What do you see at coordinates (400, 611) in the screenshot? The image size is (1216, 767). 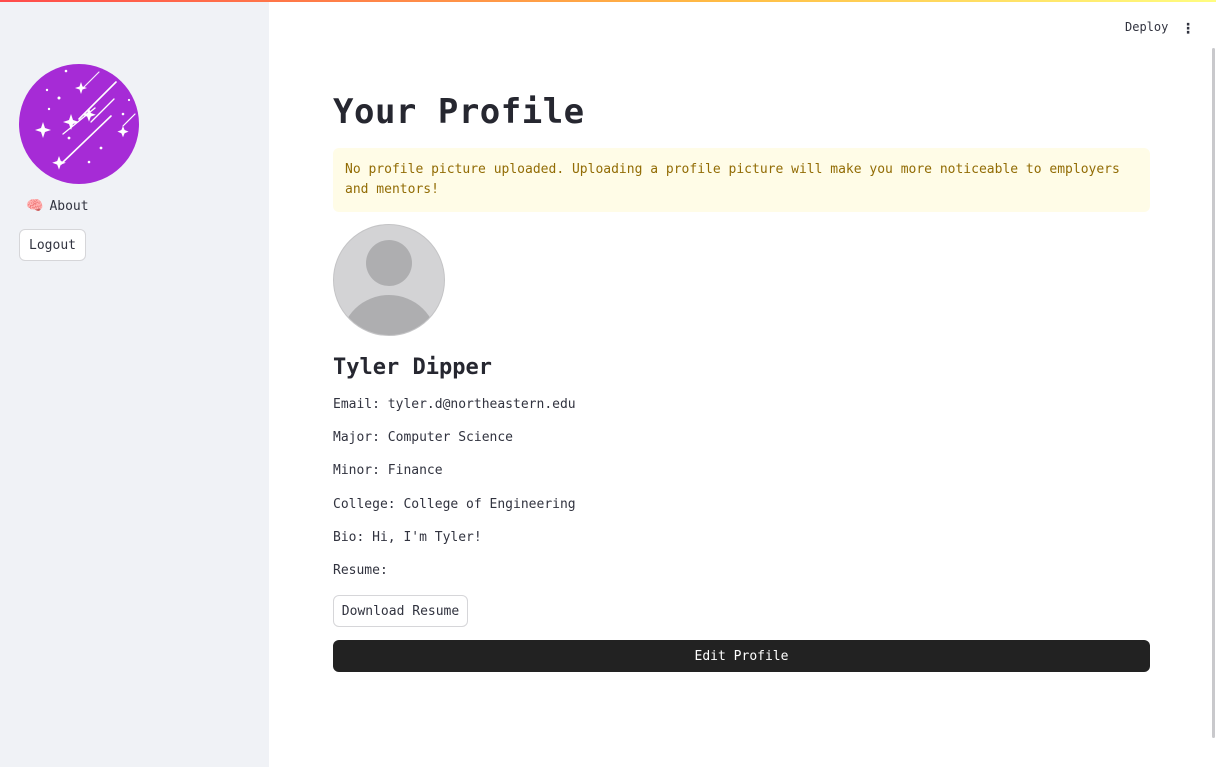 I see `download-resume-button: Download Resume` at bounding box center [400, 611].